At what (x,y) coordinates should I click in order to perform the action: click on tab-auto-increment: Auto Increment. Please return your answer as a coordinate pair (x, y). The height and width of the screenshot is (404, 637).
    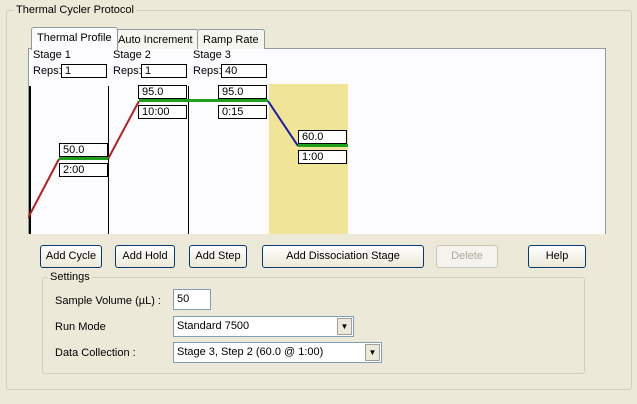
    Looking at the image, I should click on (155, 39).